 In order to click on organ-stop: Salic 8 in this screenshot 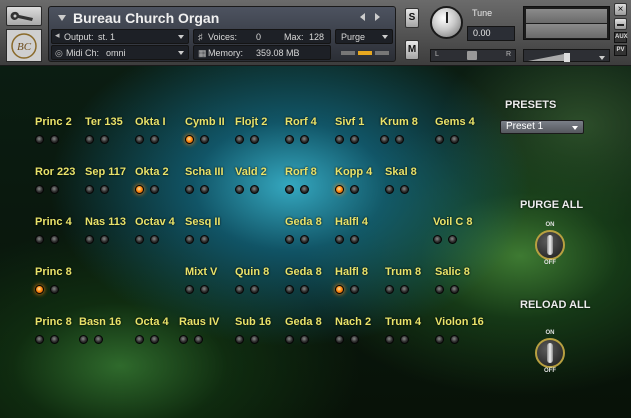, I will do `click(465, 284)`.